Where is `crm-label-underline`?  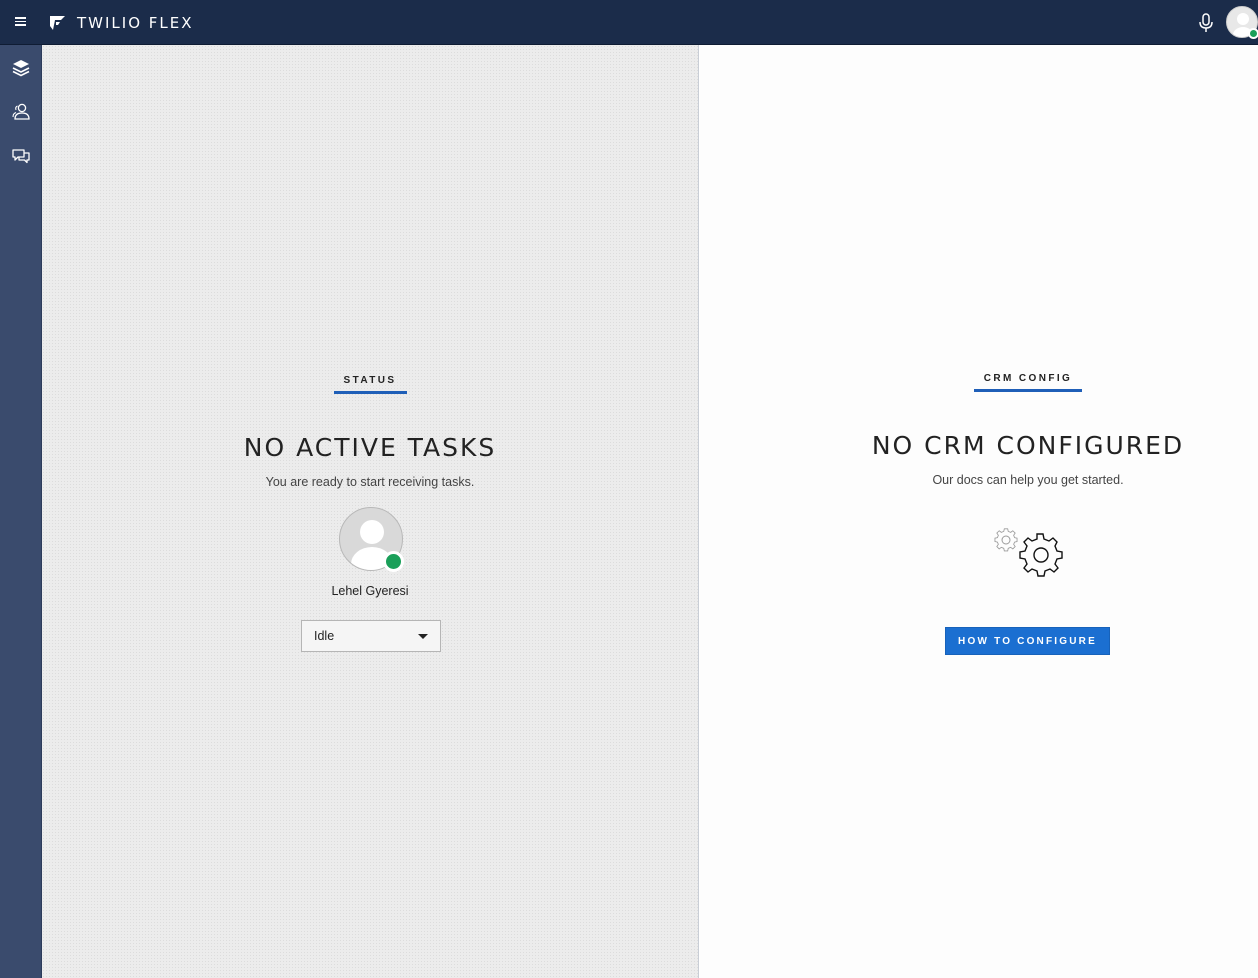
crm-label-underline is located at coordinates (1028, 390).